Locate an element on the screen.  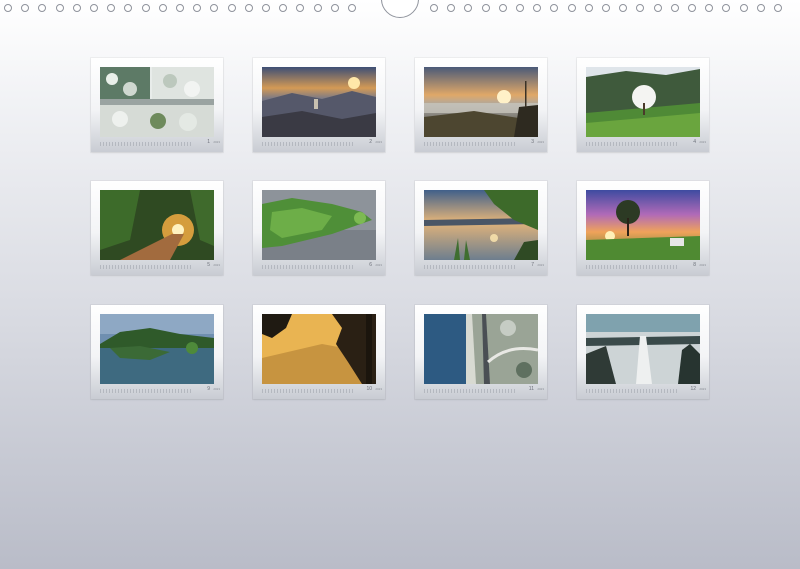
month-card-5: 5 2023 is located at coordinates (157, 228).